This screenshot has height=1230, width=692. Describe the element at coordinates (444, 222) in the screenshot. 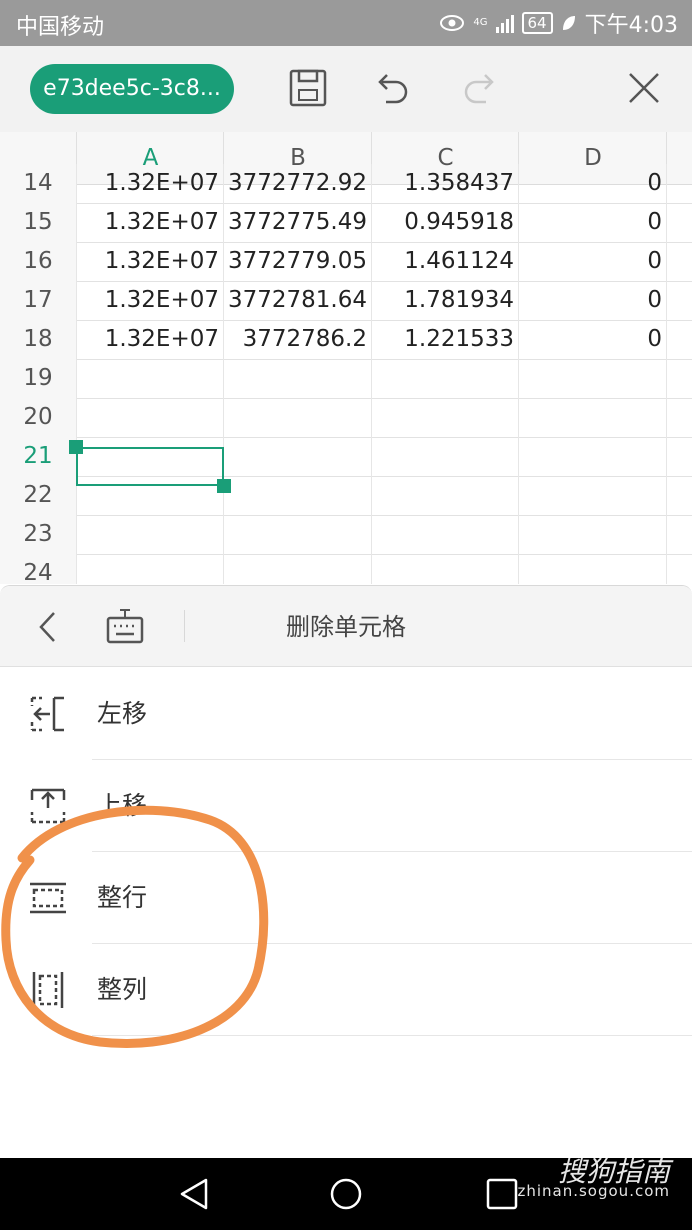

I see `cell-c: 0.945918` at that location.